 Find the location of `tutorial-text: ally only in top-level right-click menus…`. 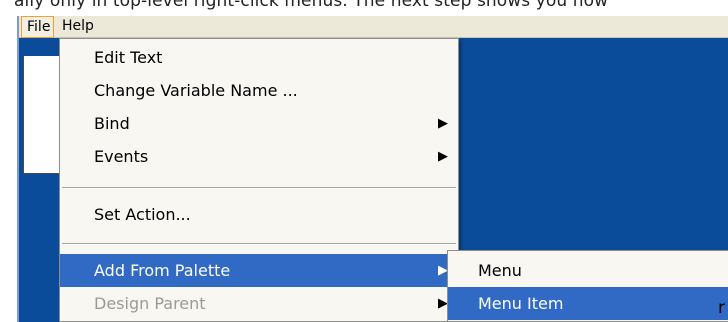

tutorial-text: ally only in top-level right-click menus… is located at coordinates (311, 5).